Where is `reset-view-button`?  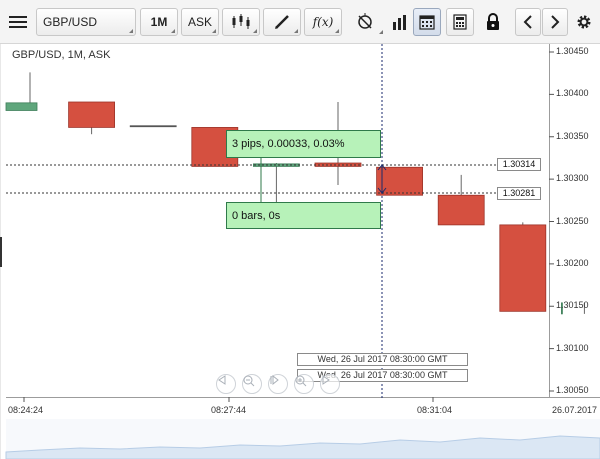
reset-view-button is located at coordinates (278, 384).